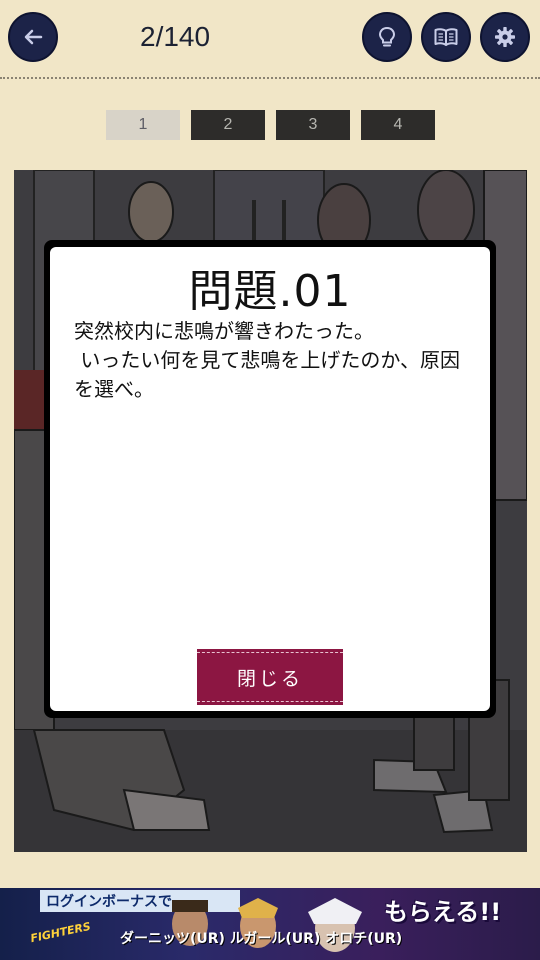 Image resolution: width=540 pixels, height=960 pixels. I want to click on tab-4: 4, so click(398, 125).